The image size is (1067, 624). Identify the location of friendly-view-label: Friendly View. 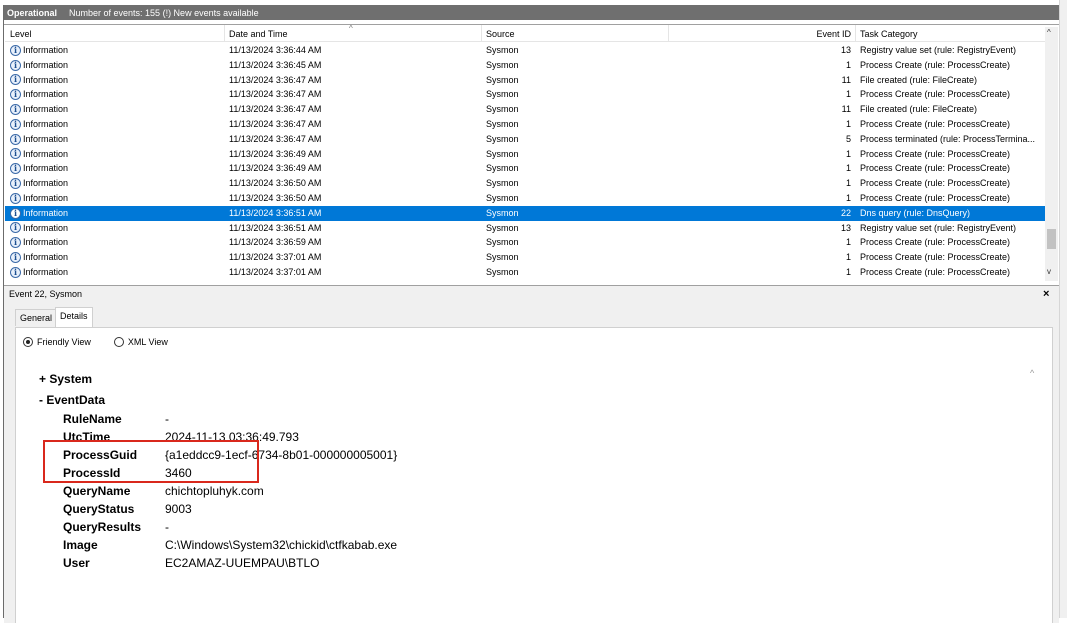
(64, 342).